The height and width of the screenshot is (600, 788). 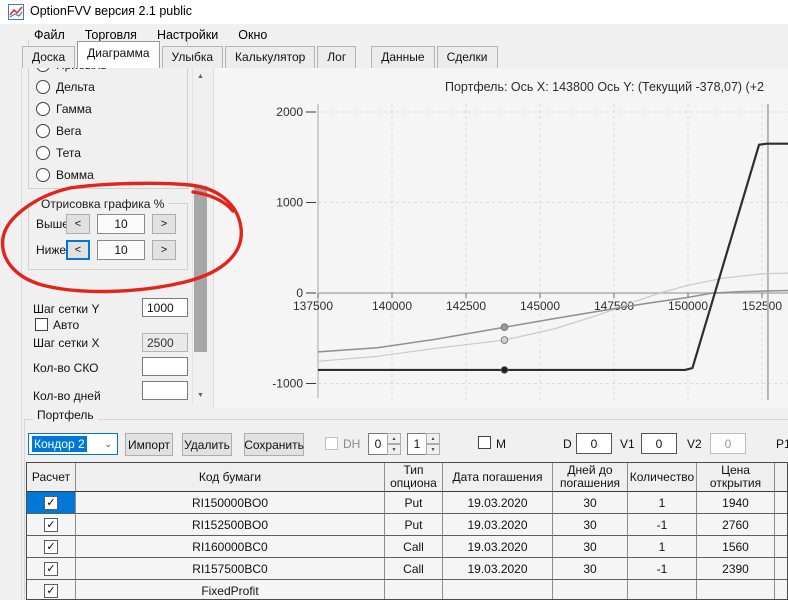 What do you see at coordinates (71, 109) in the screenshot?
I see `radio-row-Гамма: Гамма` at bounding box center [71, 109].